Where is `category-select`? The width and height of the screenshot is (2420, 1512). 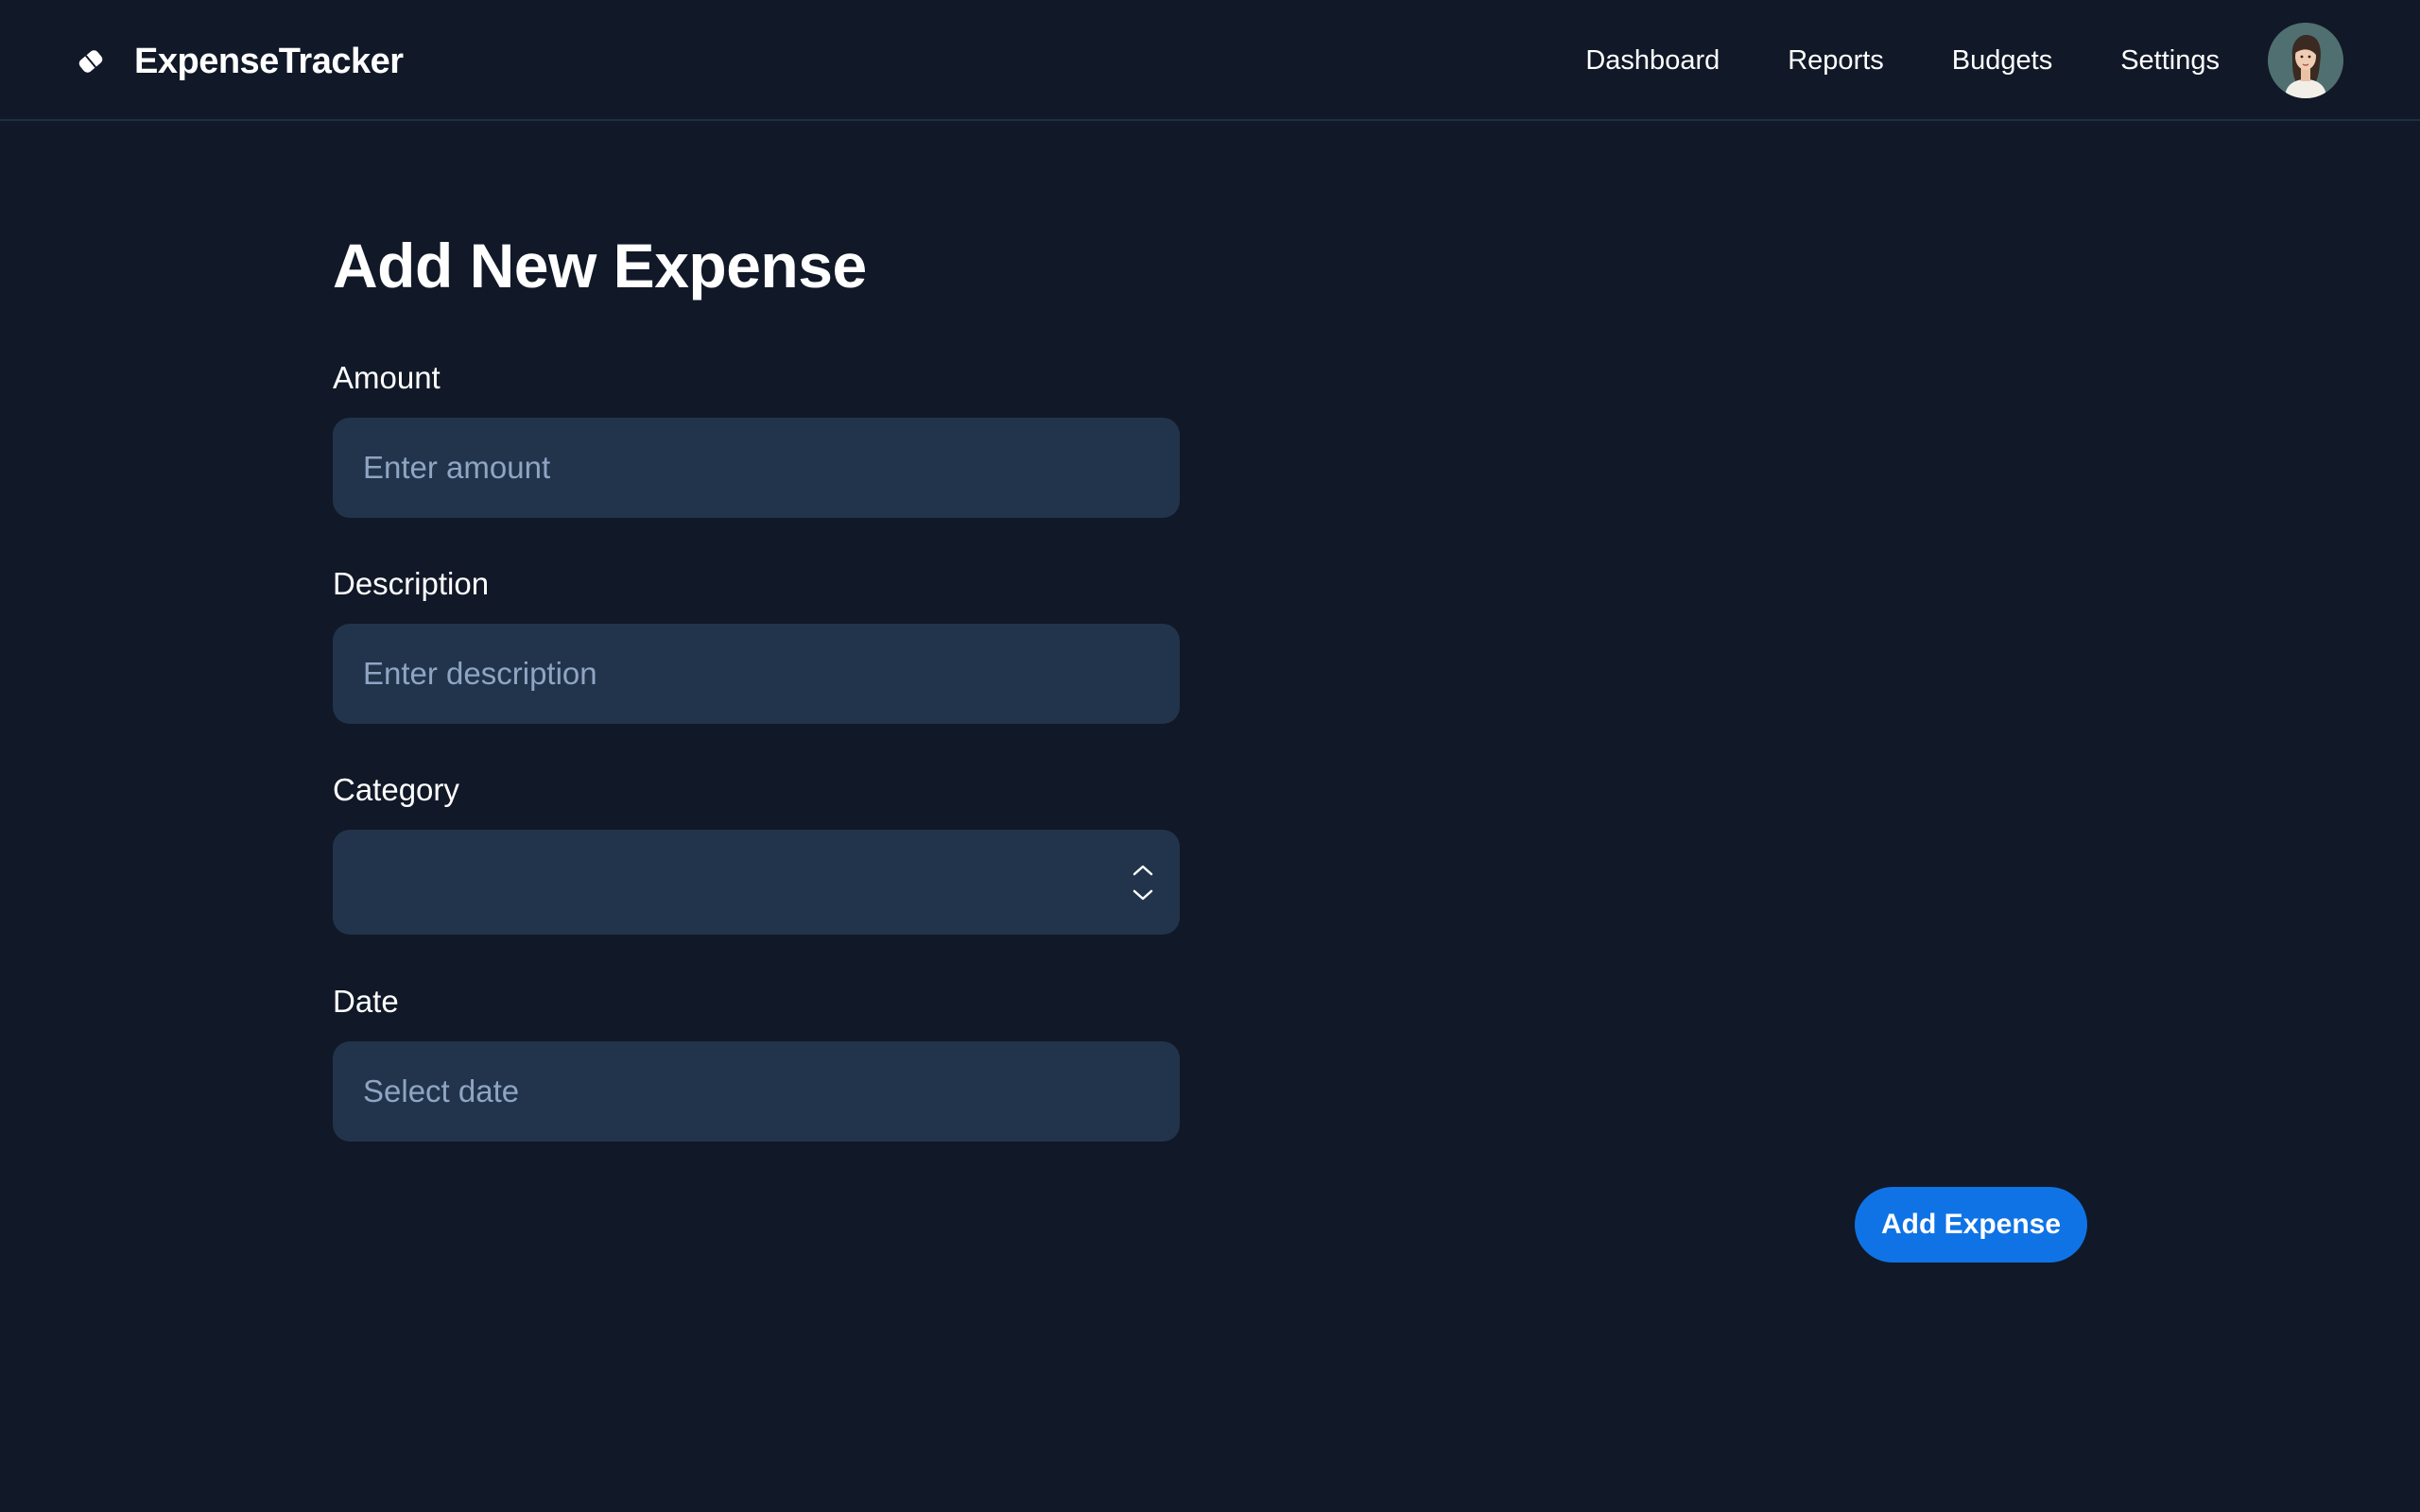 category-select is located at coordinates (756, 882).